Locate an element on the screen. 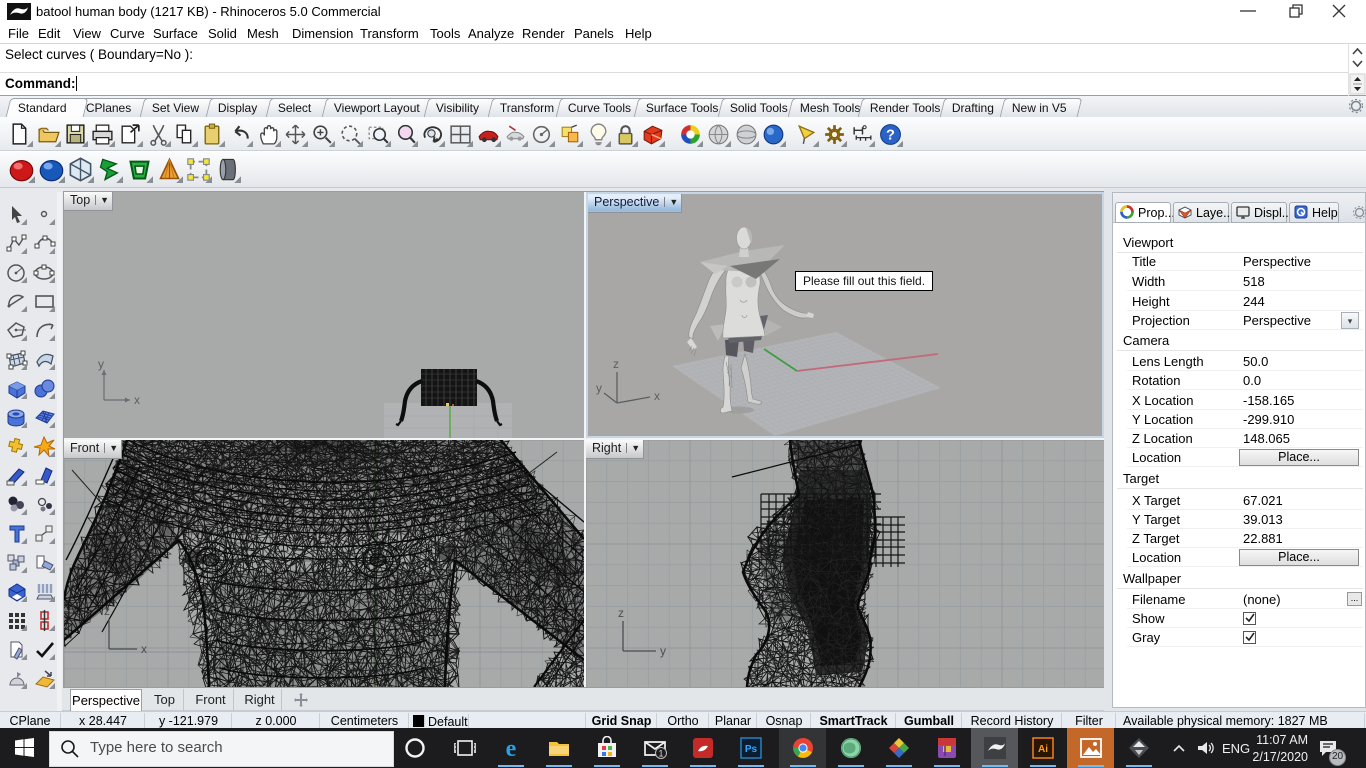 The image size is (1366, 768). svg-text: 1 is located at coordinates (660, 754).